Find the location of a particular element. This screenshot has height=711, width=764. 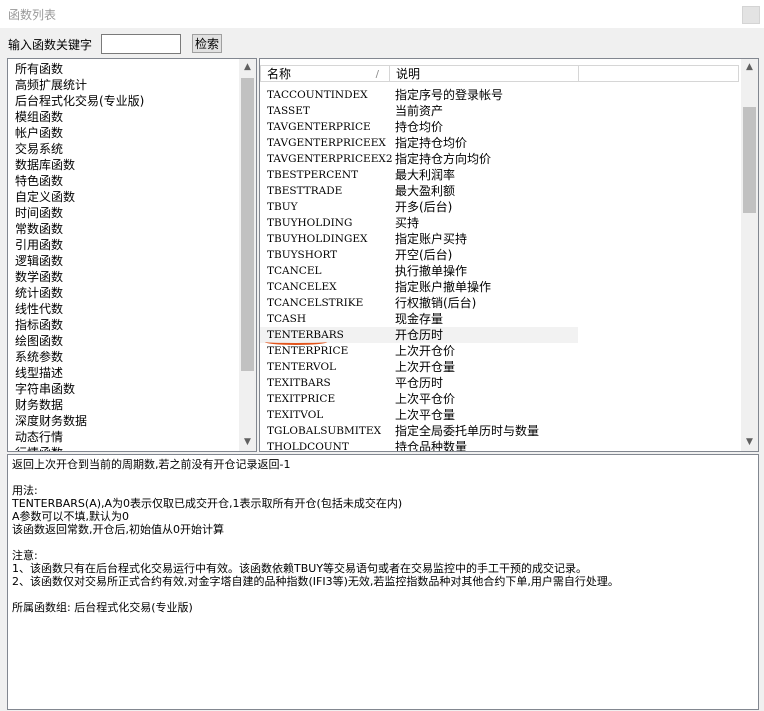

column-header-name: 名称 / is located at coordinates (325, 73).